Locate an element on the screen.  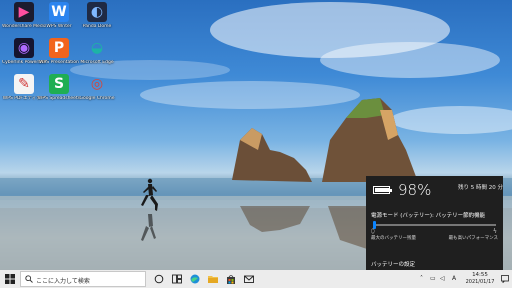
best-battery-label: 最大のバッテリー残量 is located at coordinates (393, 238).